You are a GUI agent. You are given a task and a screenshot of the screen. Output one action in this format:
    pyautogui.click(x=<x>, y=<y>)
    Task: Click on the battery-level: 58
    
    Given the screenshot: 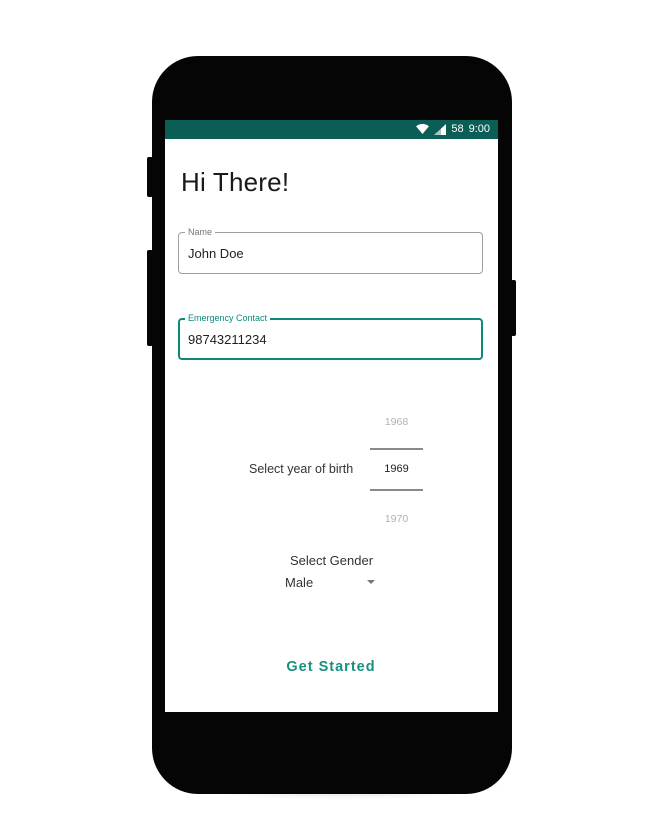 What is the action you would take?
    pyautogui.click(x=457, y=129)
    